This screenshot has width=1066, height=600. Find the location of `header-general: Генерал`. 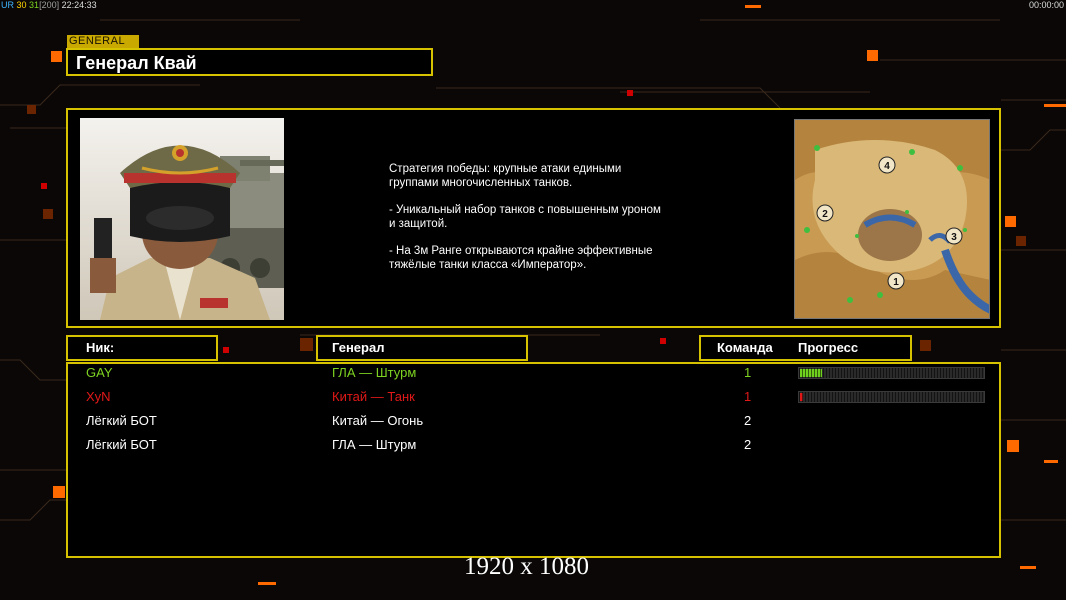

header-general: Генерал is located at coordinates (422, 348).